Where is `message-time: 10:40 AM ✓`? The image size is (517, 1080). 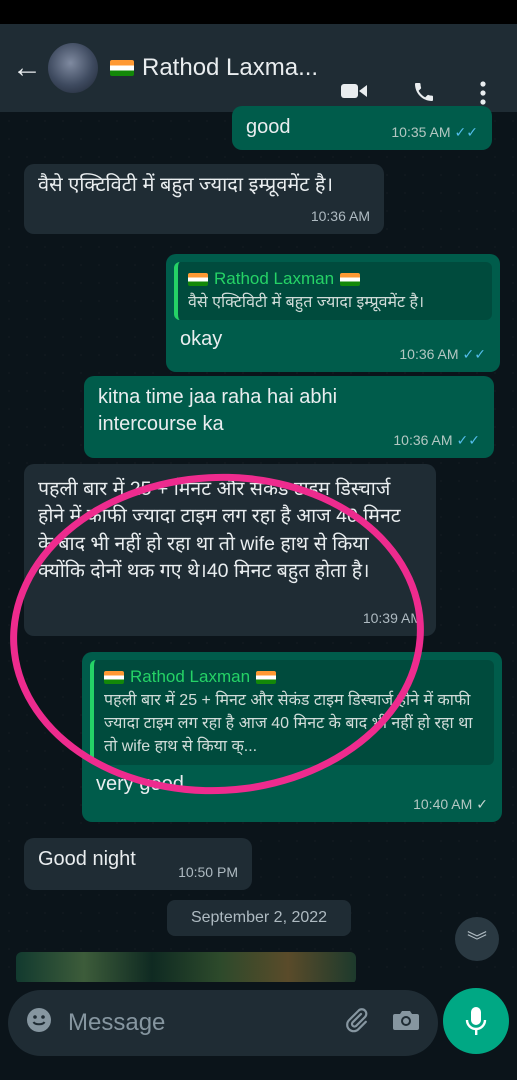 message-time: 10:40 AM ✓ is located at coordinates (450, 804).